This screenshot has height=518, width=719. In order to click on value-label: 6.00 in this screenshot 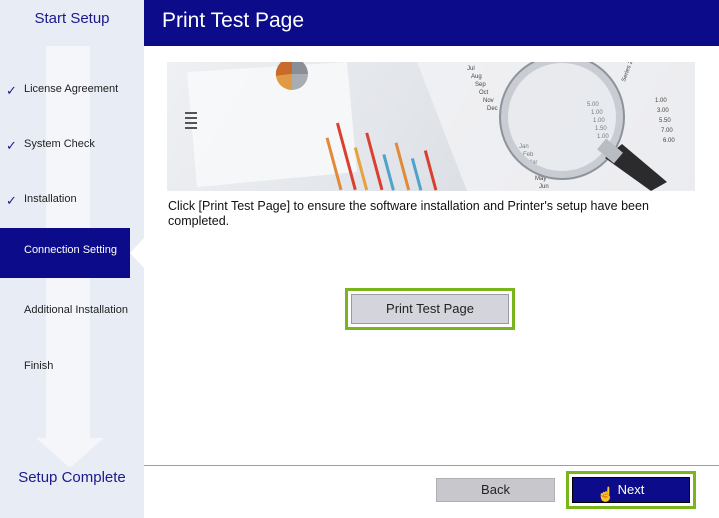, I will do `click(669, 141)`.